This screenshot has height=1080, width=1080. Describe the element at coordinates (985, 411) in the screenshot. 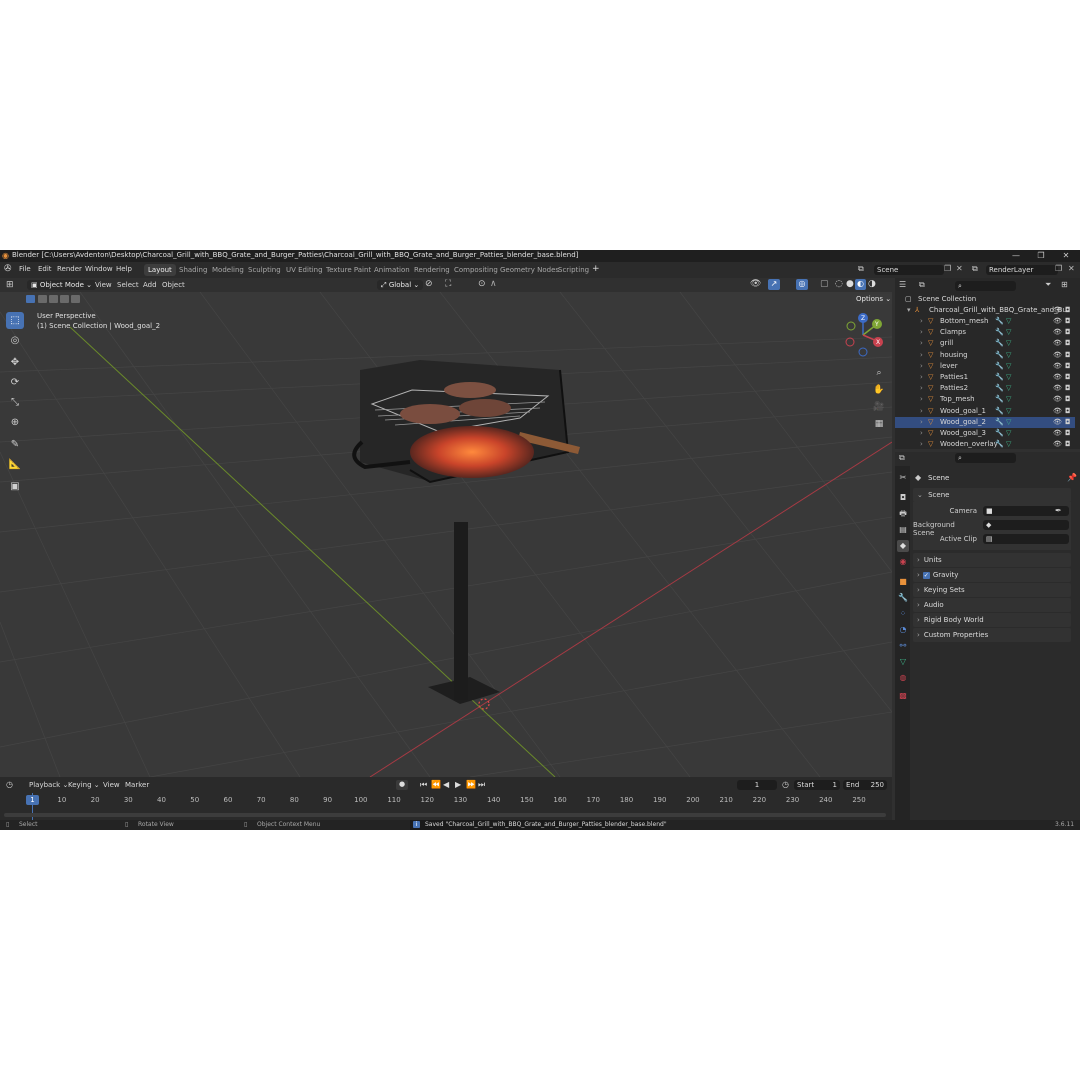

I see `outliner-object-row: › ▽ Wood_goal_1 🔧 ▽ 👁 ◘` at that location.